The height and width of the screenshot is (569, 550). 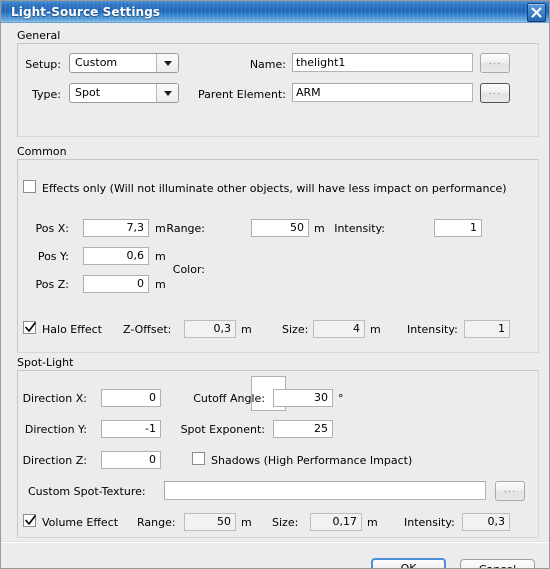 I want to click on direction-x-label: Direction X:, so click(x=54, y=398).